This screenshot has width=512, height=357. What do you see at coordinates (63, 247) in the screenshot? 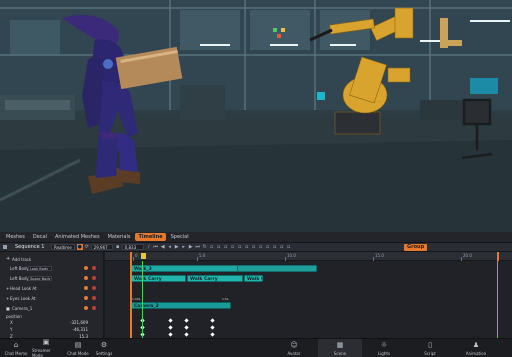
I see `time-mode-select: Realtime` at bounding box center [63, 247].